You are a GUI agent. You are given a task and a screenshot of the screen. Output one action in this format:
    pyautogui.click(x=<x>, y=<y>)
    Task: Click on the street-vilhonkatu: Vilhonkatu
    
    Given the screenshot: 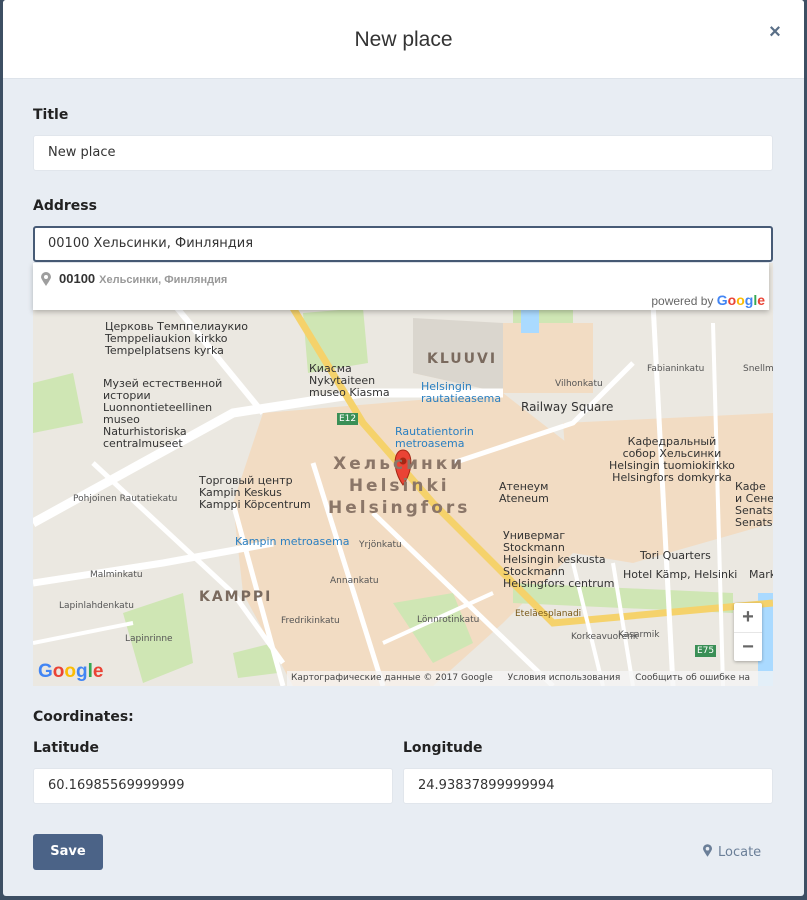 What is the action you would take?
    pyautogui.click(x=579, y=384)
    